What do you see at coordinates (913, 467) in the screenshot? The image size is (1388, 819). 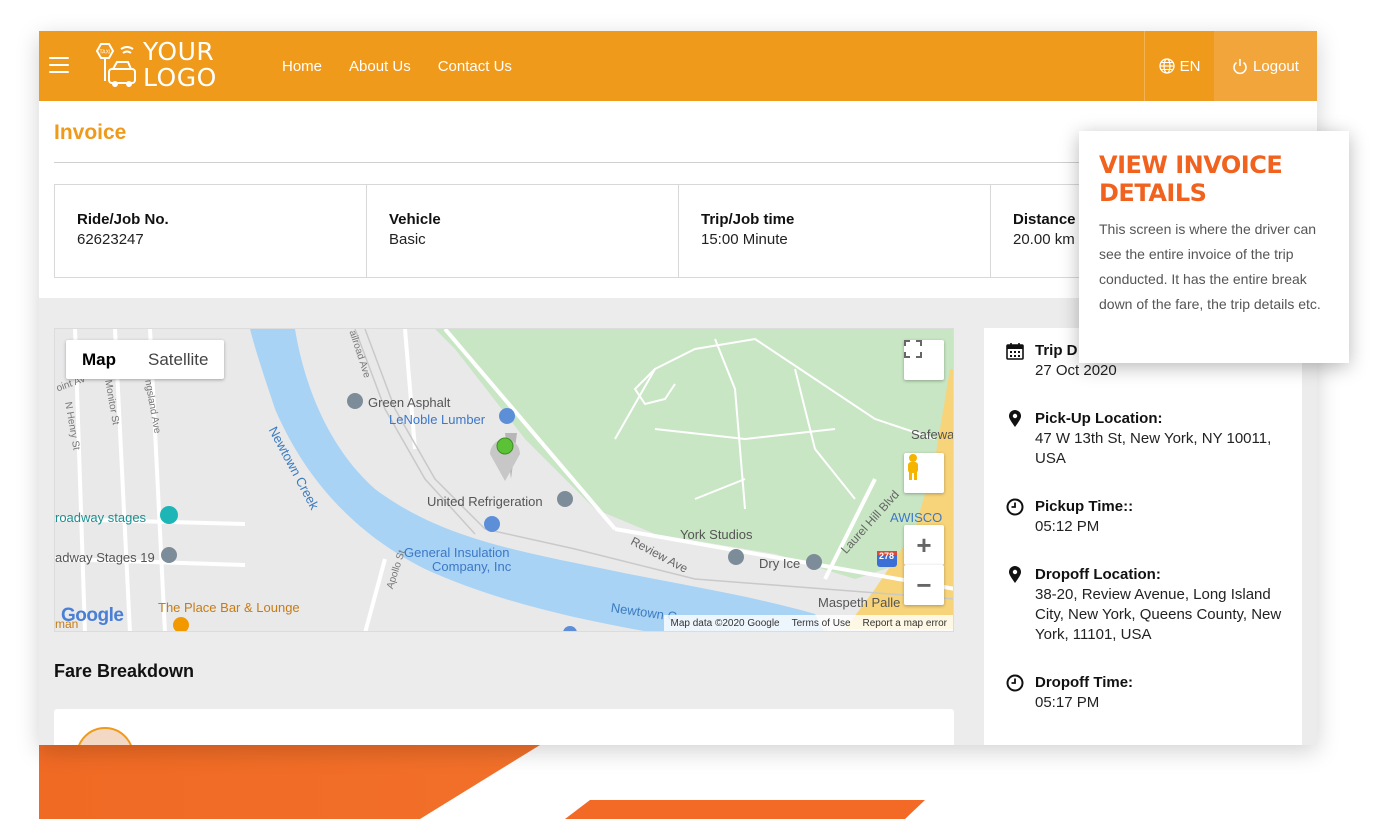 I see `pegman-icon` at bounding box center [913, 467].